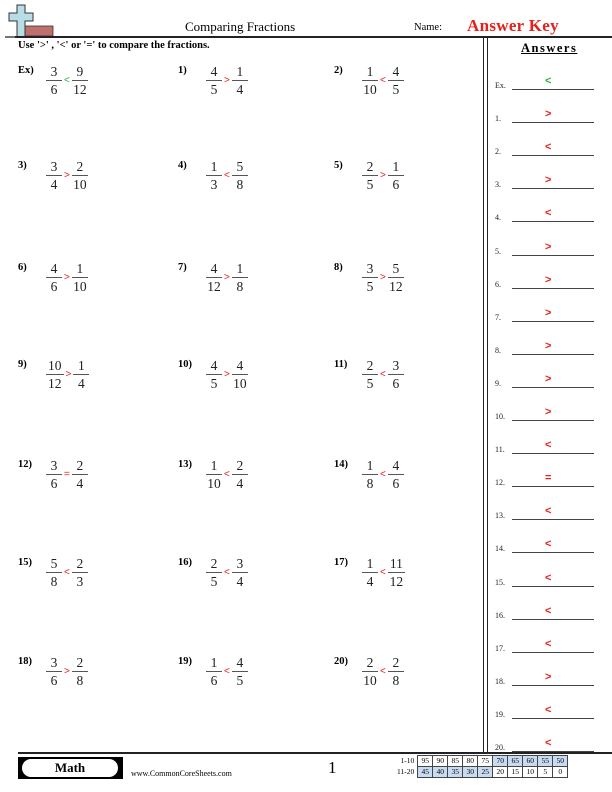  What do you see at coordinates (93, 489) in the screenshot?
I see `problem-item: 12) 3 6 = 2 4` at bounding box center [93, 489].